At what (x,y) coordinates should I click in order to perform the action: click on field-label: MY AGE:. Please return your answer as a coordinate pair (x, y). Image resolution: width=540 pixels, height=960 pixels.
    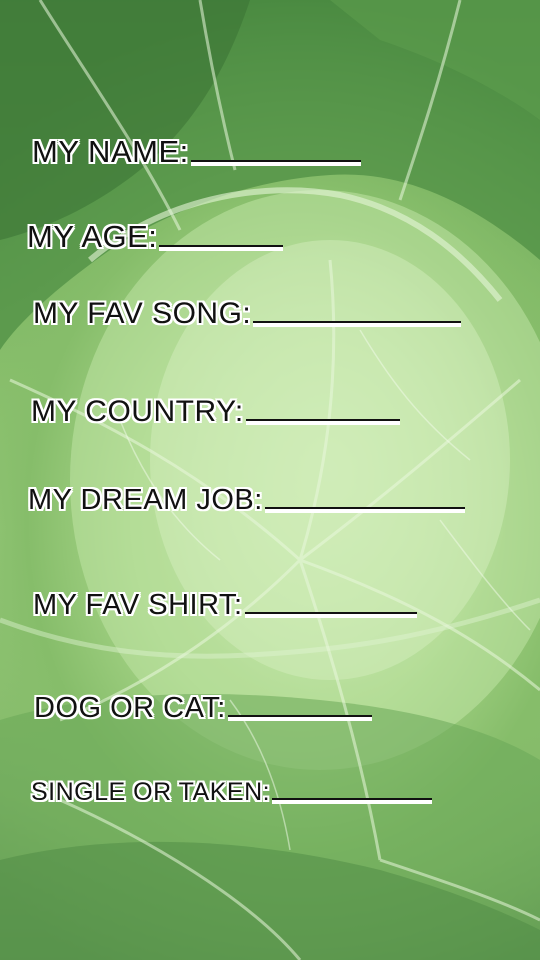
    Looking at the image, I should click on (92, 236).